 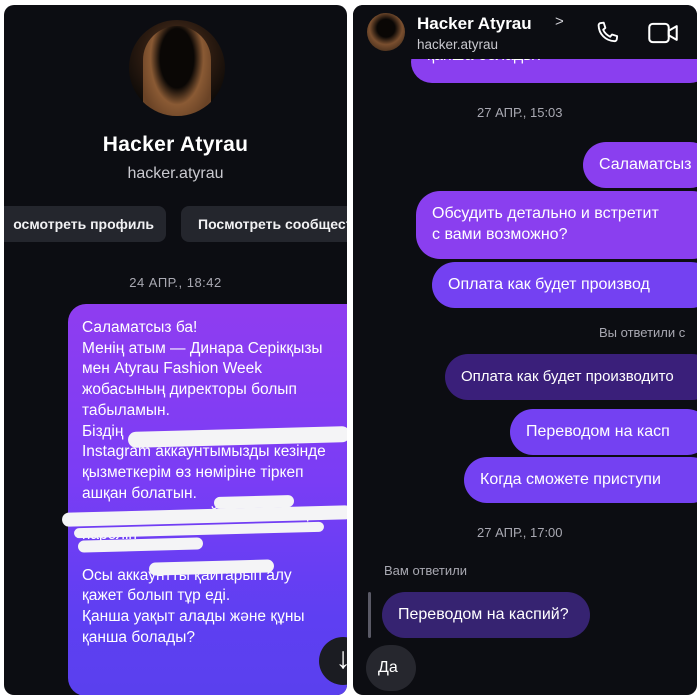 I want to click on hooded-figure-image, so click(x=177, y=71).